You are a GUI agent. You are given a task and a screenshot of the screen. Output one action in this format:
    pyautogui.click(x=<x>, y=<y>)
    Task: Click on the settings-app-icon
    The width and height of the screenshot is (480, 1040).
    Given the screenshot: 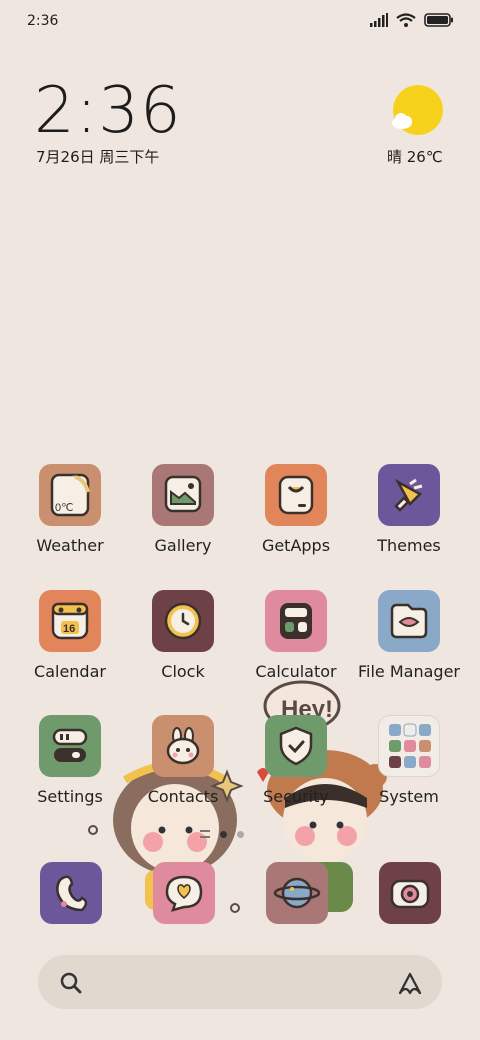 What is the action you would take?
    pyautogui.click(x=70, y=746)
    